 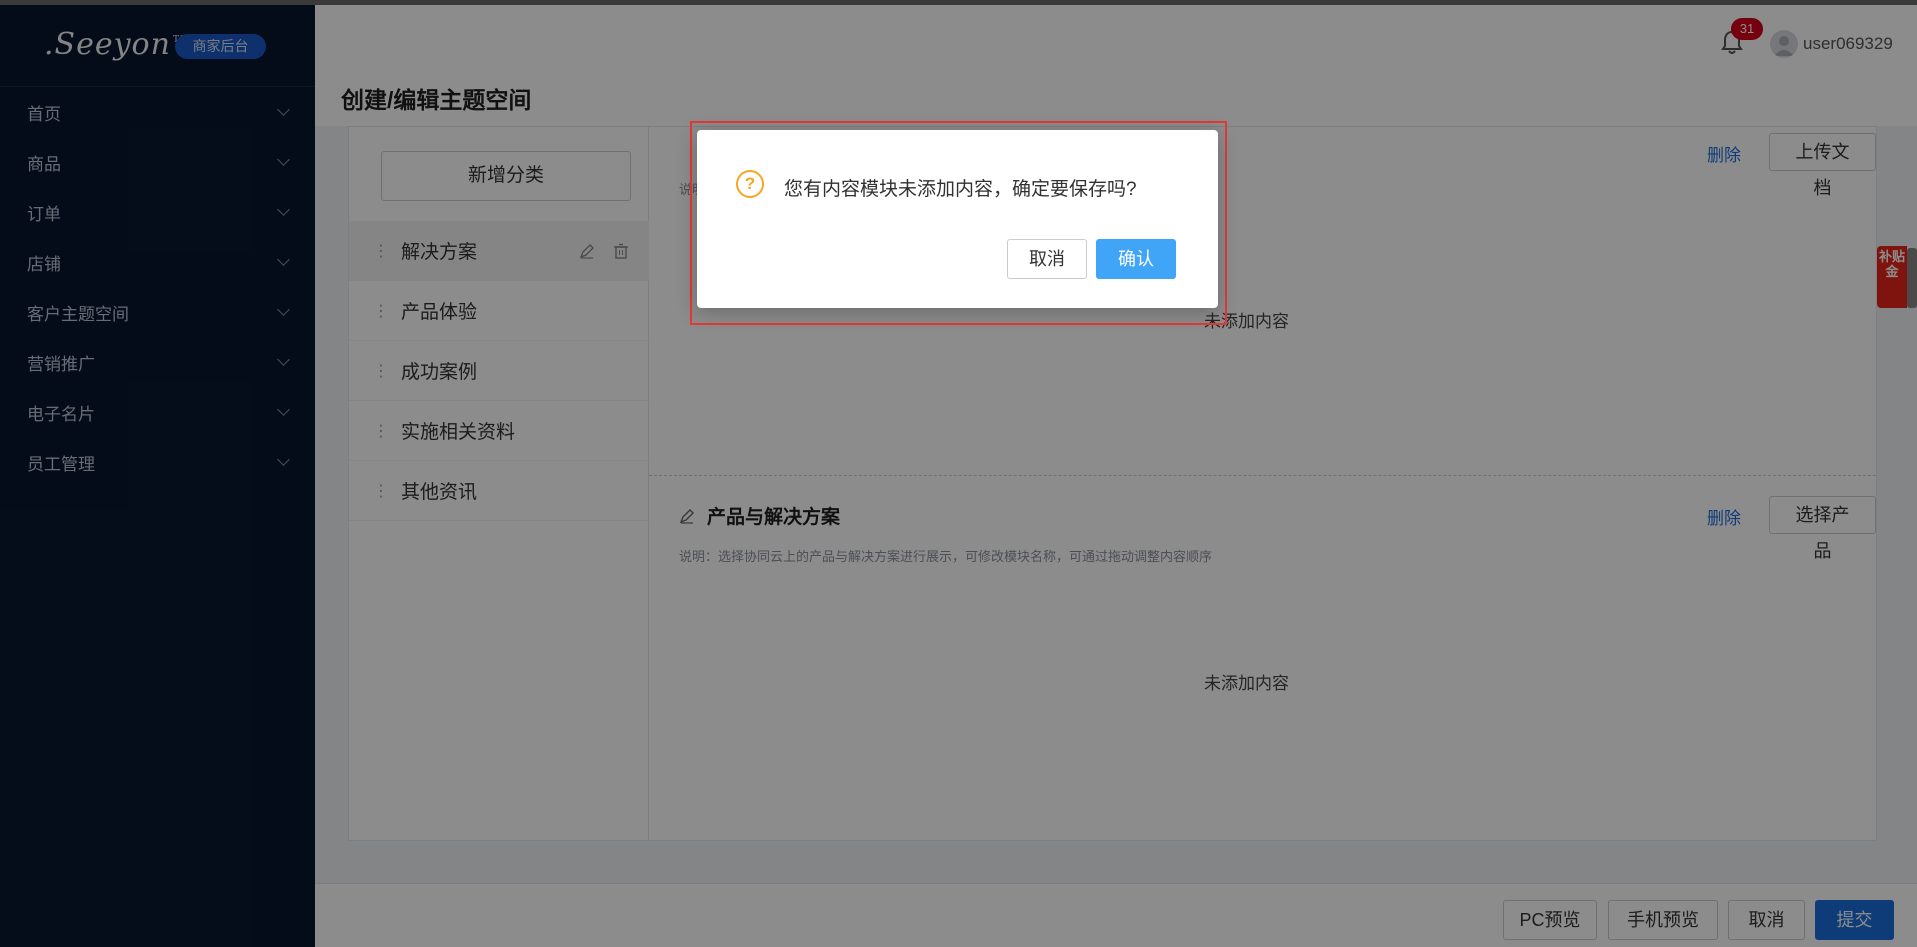 I want to click on question-icon: ?, so click(x=750, y=184).